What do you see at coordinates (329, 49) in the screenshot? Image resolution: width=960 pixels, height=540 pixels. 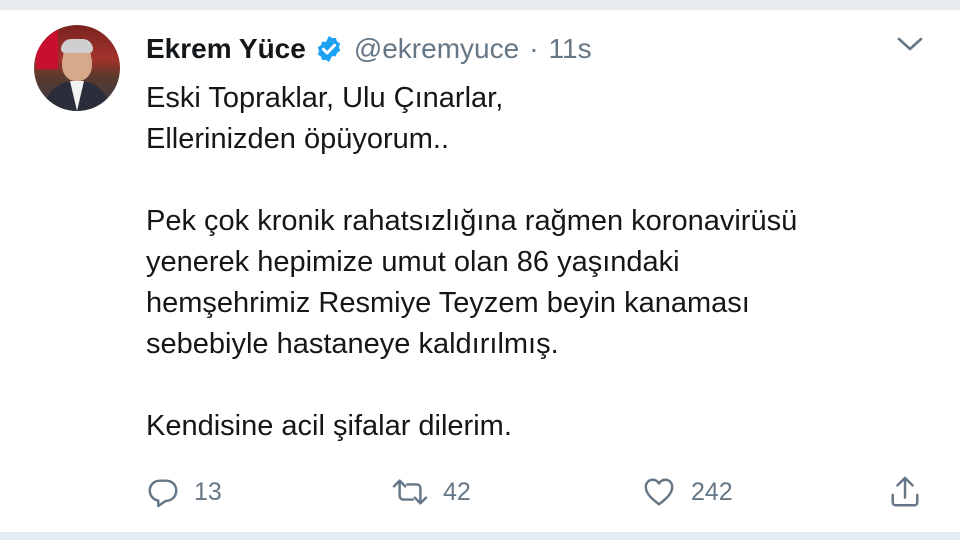 I see `verified-badge-icon` at bounding box center [329, 49].